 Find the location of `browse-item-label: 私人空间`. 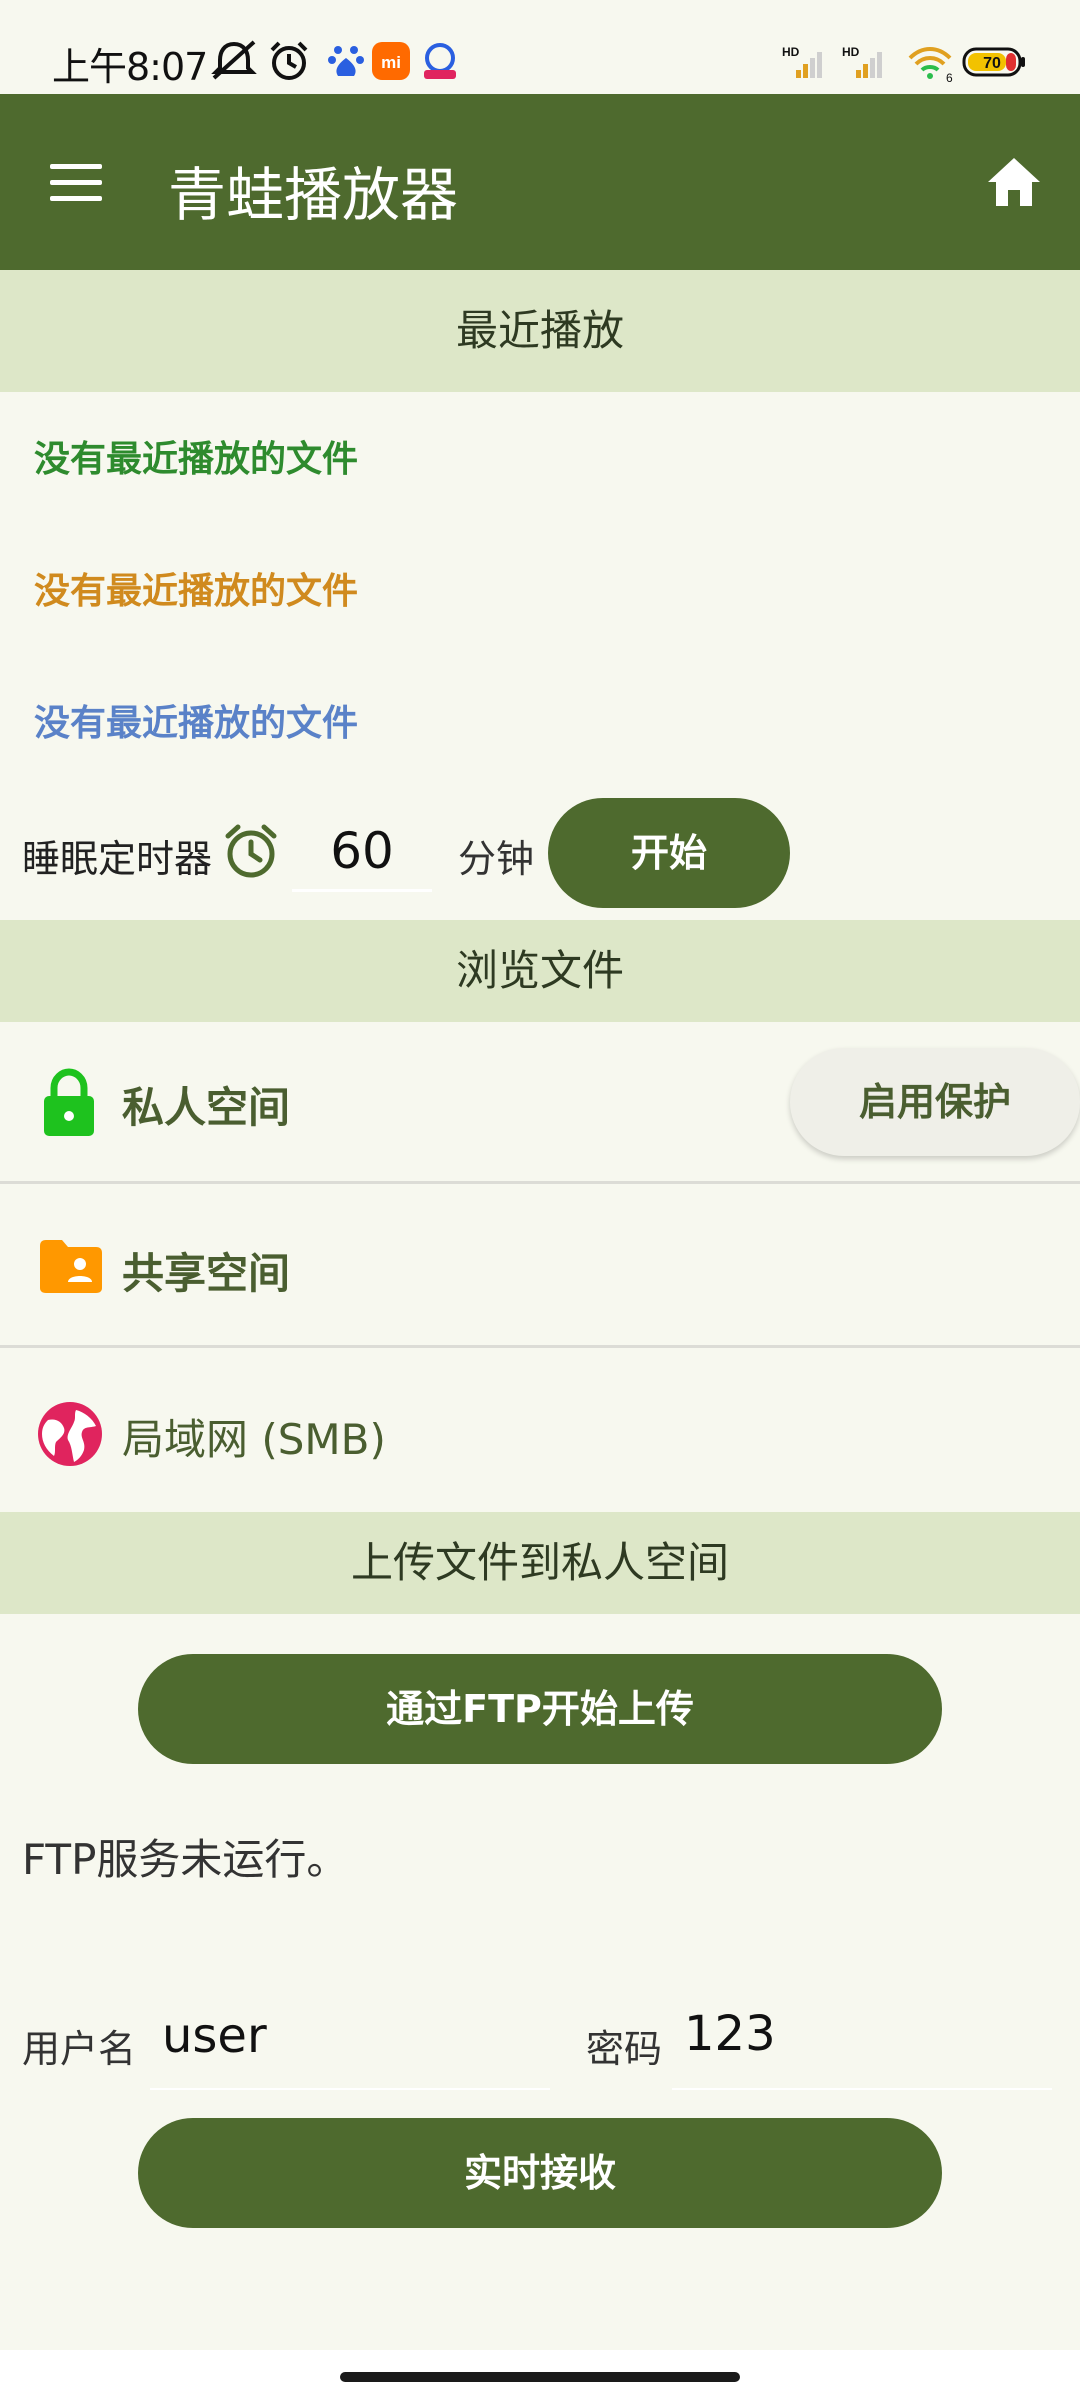

browse-item-label: 私人空间 is located at coordinates (206, 1107).